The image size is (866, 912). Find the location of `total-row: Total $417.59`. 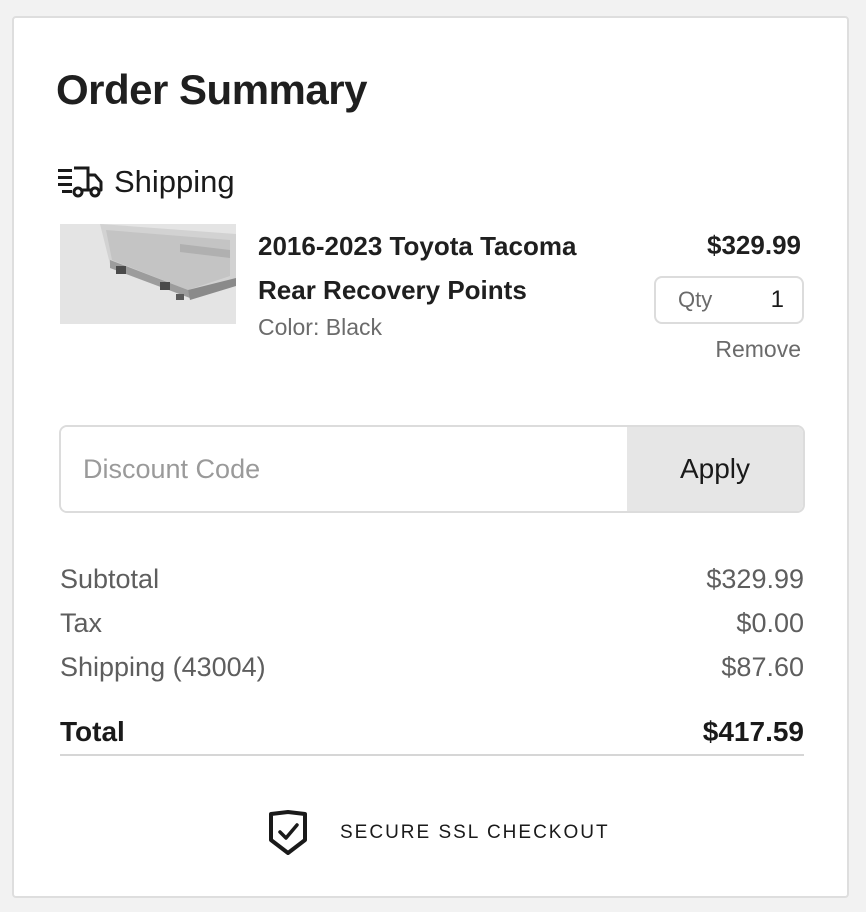

total-row: Total $417.59 is located at coordinates (432, 732).